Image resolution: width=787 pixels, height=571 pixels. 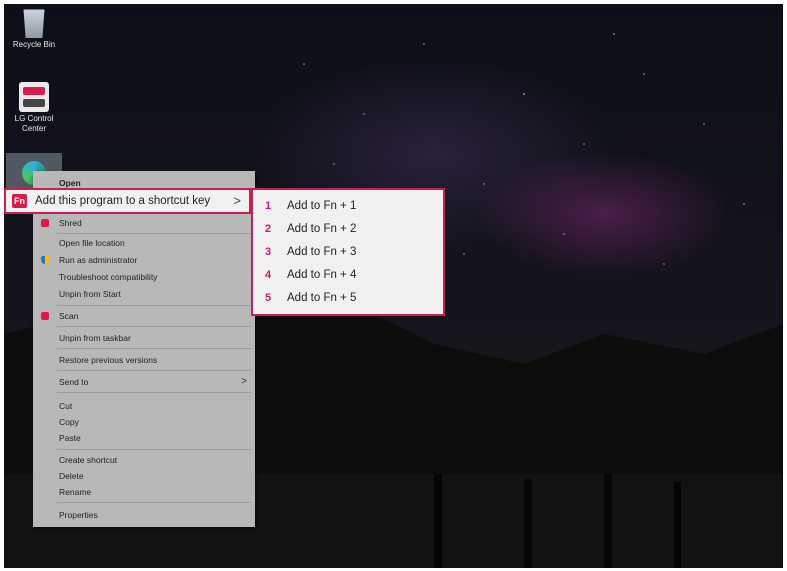 What do you see at coordinates (92, 243) in the screenshot?
I see `menu-item-label: Open file location` at bounding box center [92, 243].